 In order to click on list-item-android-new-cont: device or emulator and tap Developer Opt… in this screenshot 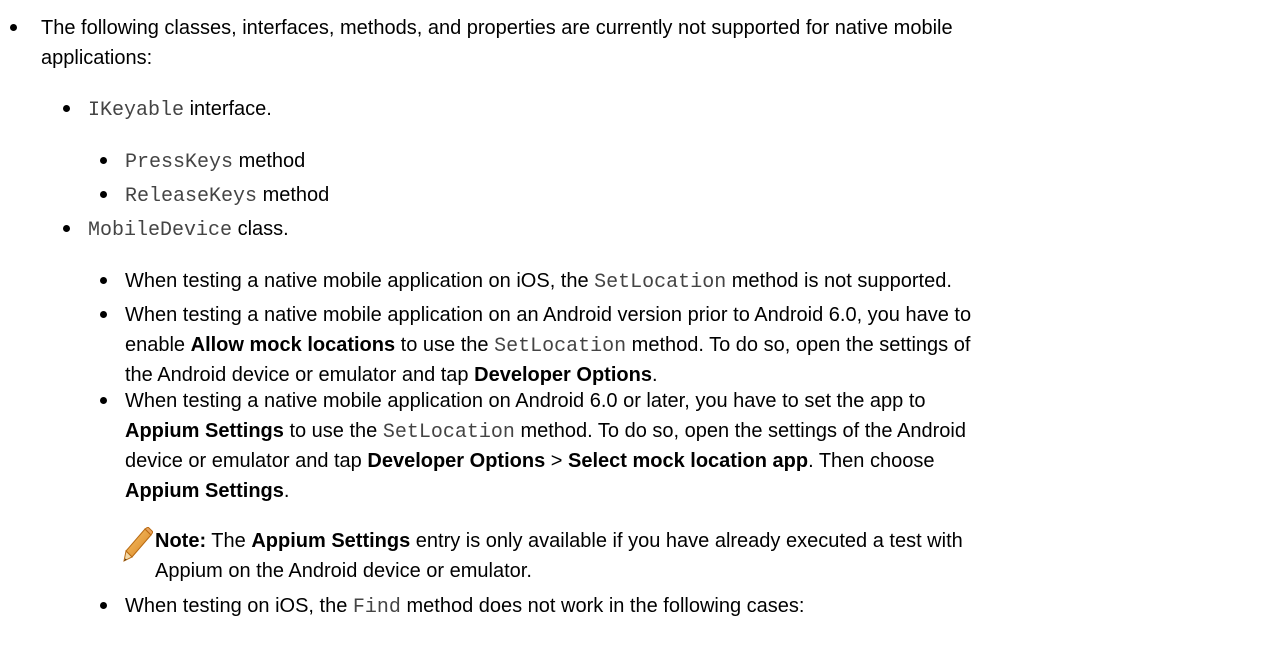, I will do `click(529, 461)`.